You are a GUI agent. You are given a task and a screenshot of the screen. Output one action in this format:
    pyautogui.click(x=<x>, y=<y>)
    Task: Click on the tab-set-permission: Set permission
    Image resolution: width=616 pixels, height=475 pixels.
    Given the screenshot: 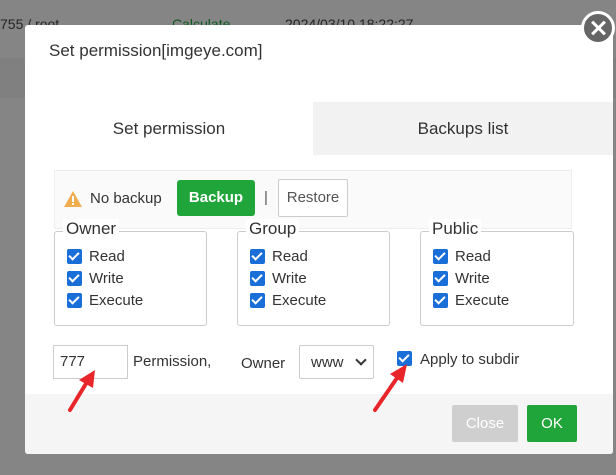 What is the action you would take?
    pyautogui.click(x=169, y=128)
    